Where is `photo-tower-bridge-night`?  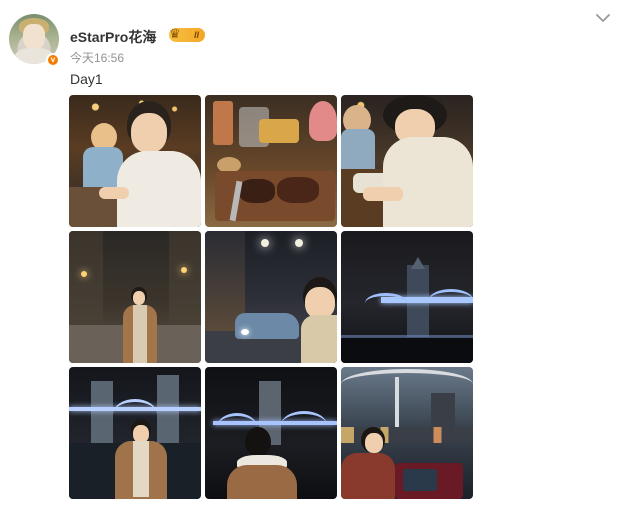 photo-tower-bridge-night is located at coordinates (407, 297).